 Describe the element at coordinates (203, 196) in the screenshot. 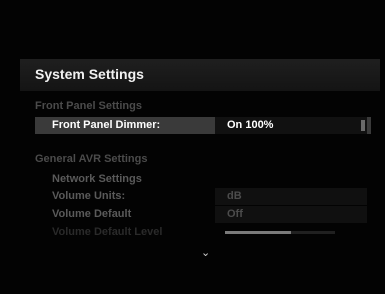

I see `volume-units-row: Volume Units: dB` at that location.